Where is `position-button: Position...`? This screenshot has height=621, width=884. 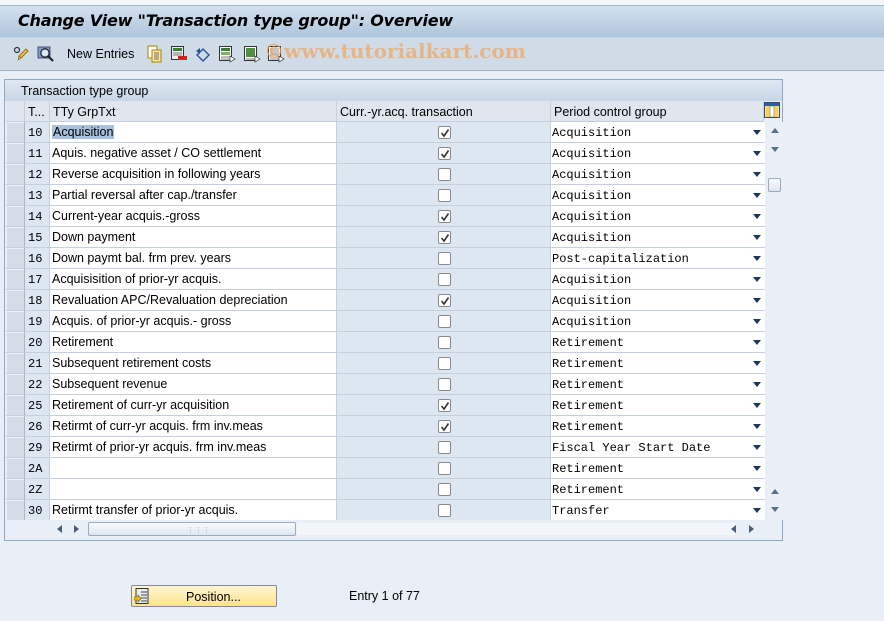 position-button: Position... is located at coordinates (204, 596).